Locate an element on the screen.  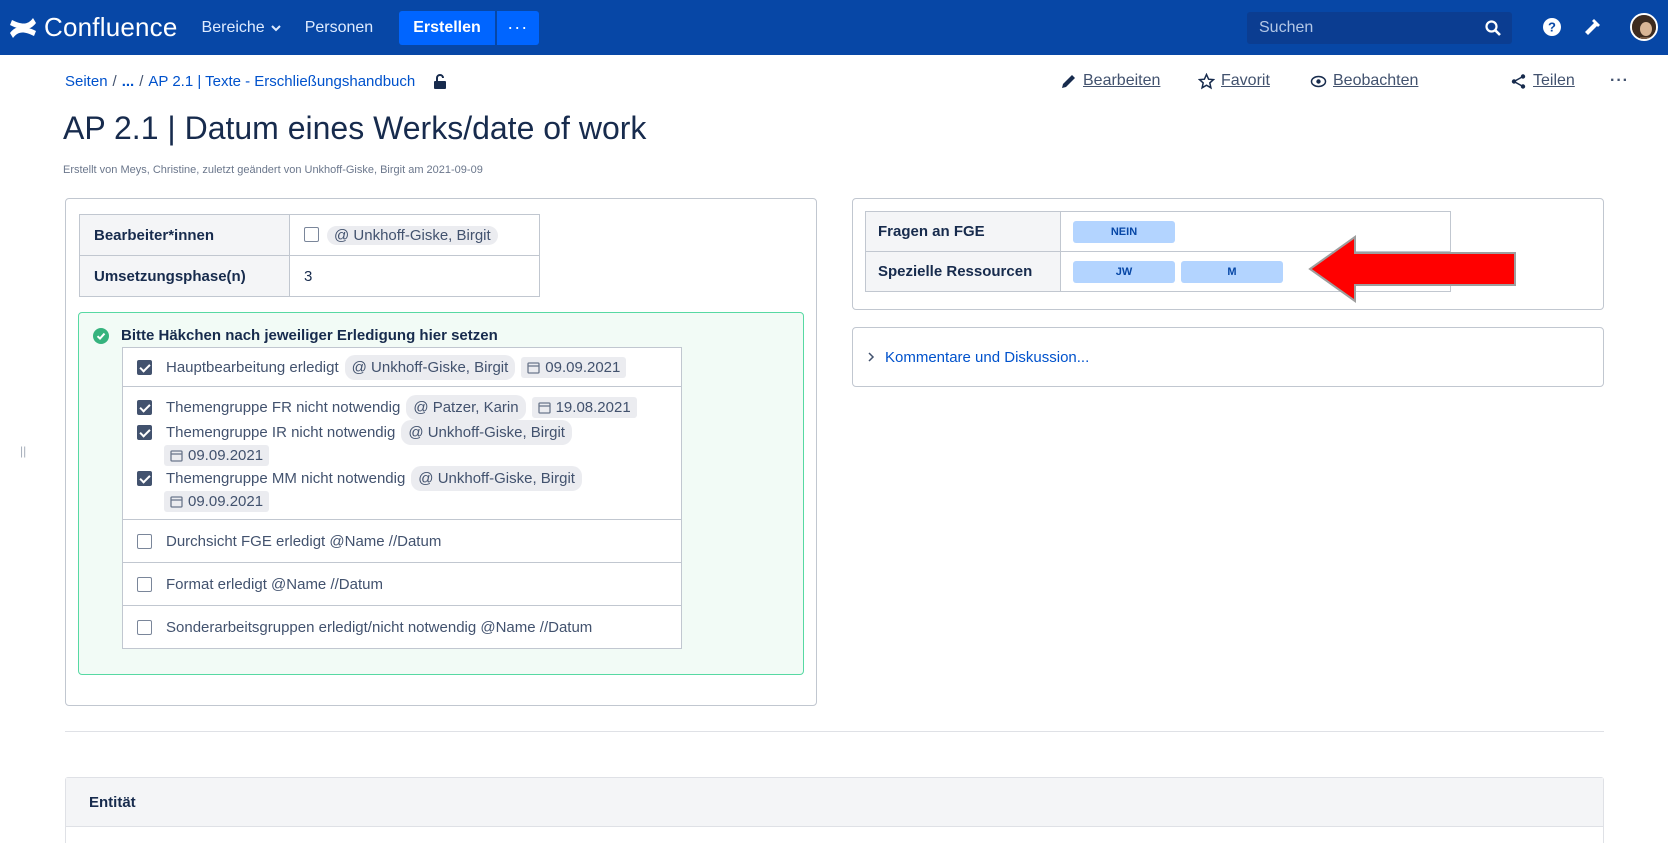
help-icon: ? is located at coordinates (1552, 27).